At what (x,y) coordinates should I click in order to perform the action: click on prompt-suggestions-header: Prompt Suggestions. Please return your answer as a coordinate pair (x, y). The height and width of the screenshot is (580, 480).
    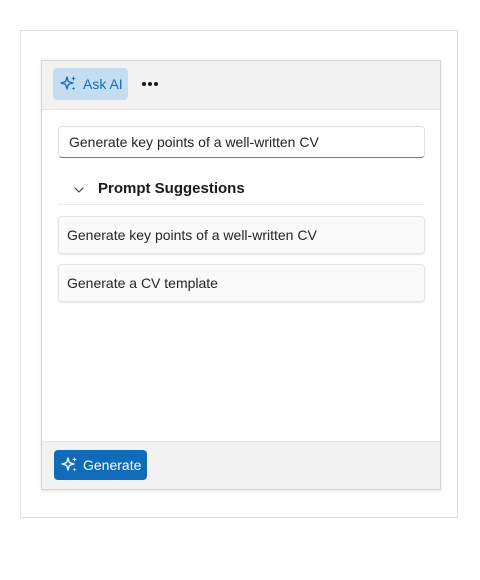
    Looking at the image, I should click on (241, 189).